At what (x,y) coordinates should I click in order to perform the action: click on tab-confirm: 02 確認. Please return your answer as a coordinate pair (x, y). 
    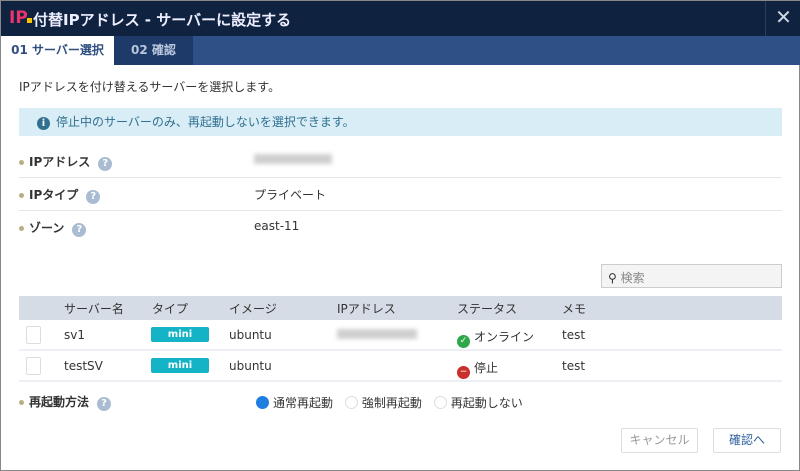
    Looking at the image, I should click on (153, 50).